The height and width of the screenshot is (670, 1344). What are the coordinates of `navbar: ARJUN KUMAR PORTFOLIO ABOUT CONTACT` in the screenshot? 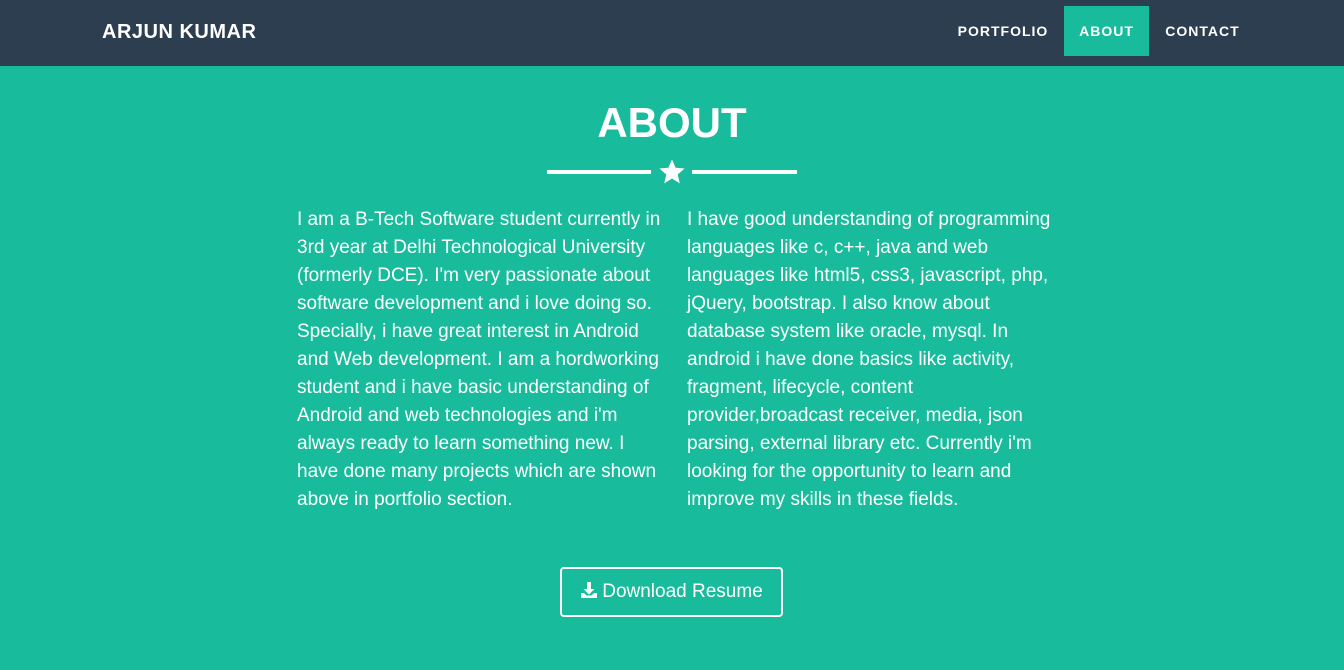 It's located at (672, 33).